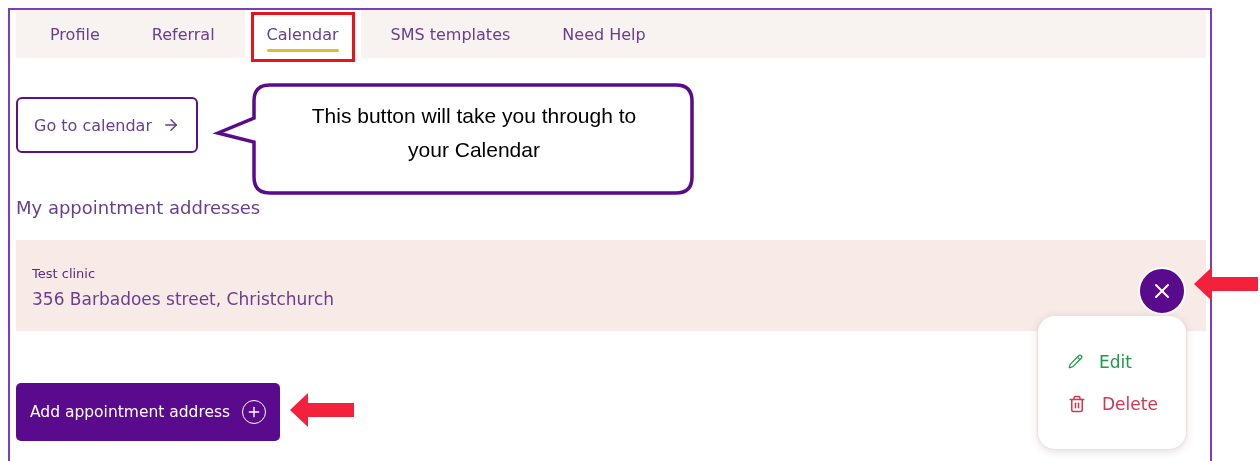 The height and width of the screenshot is (461, 1260). What do you see at coordinates (604, 34) in the screenshot?
I see `tab: Need Help` at bounding box center [604, 34].